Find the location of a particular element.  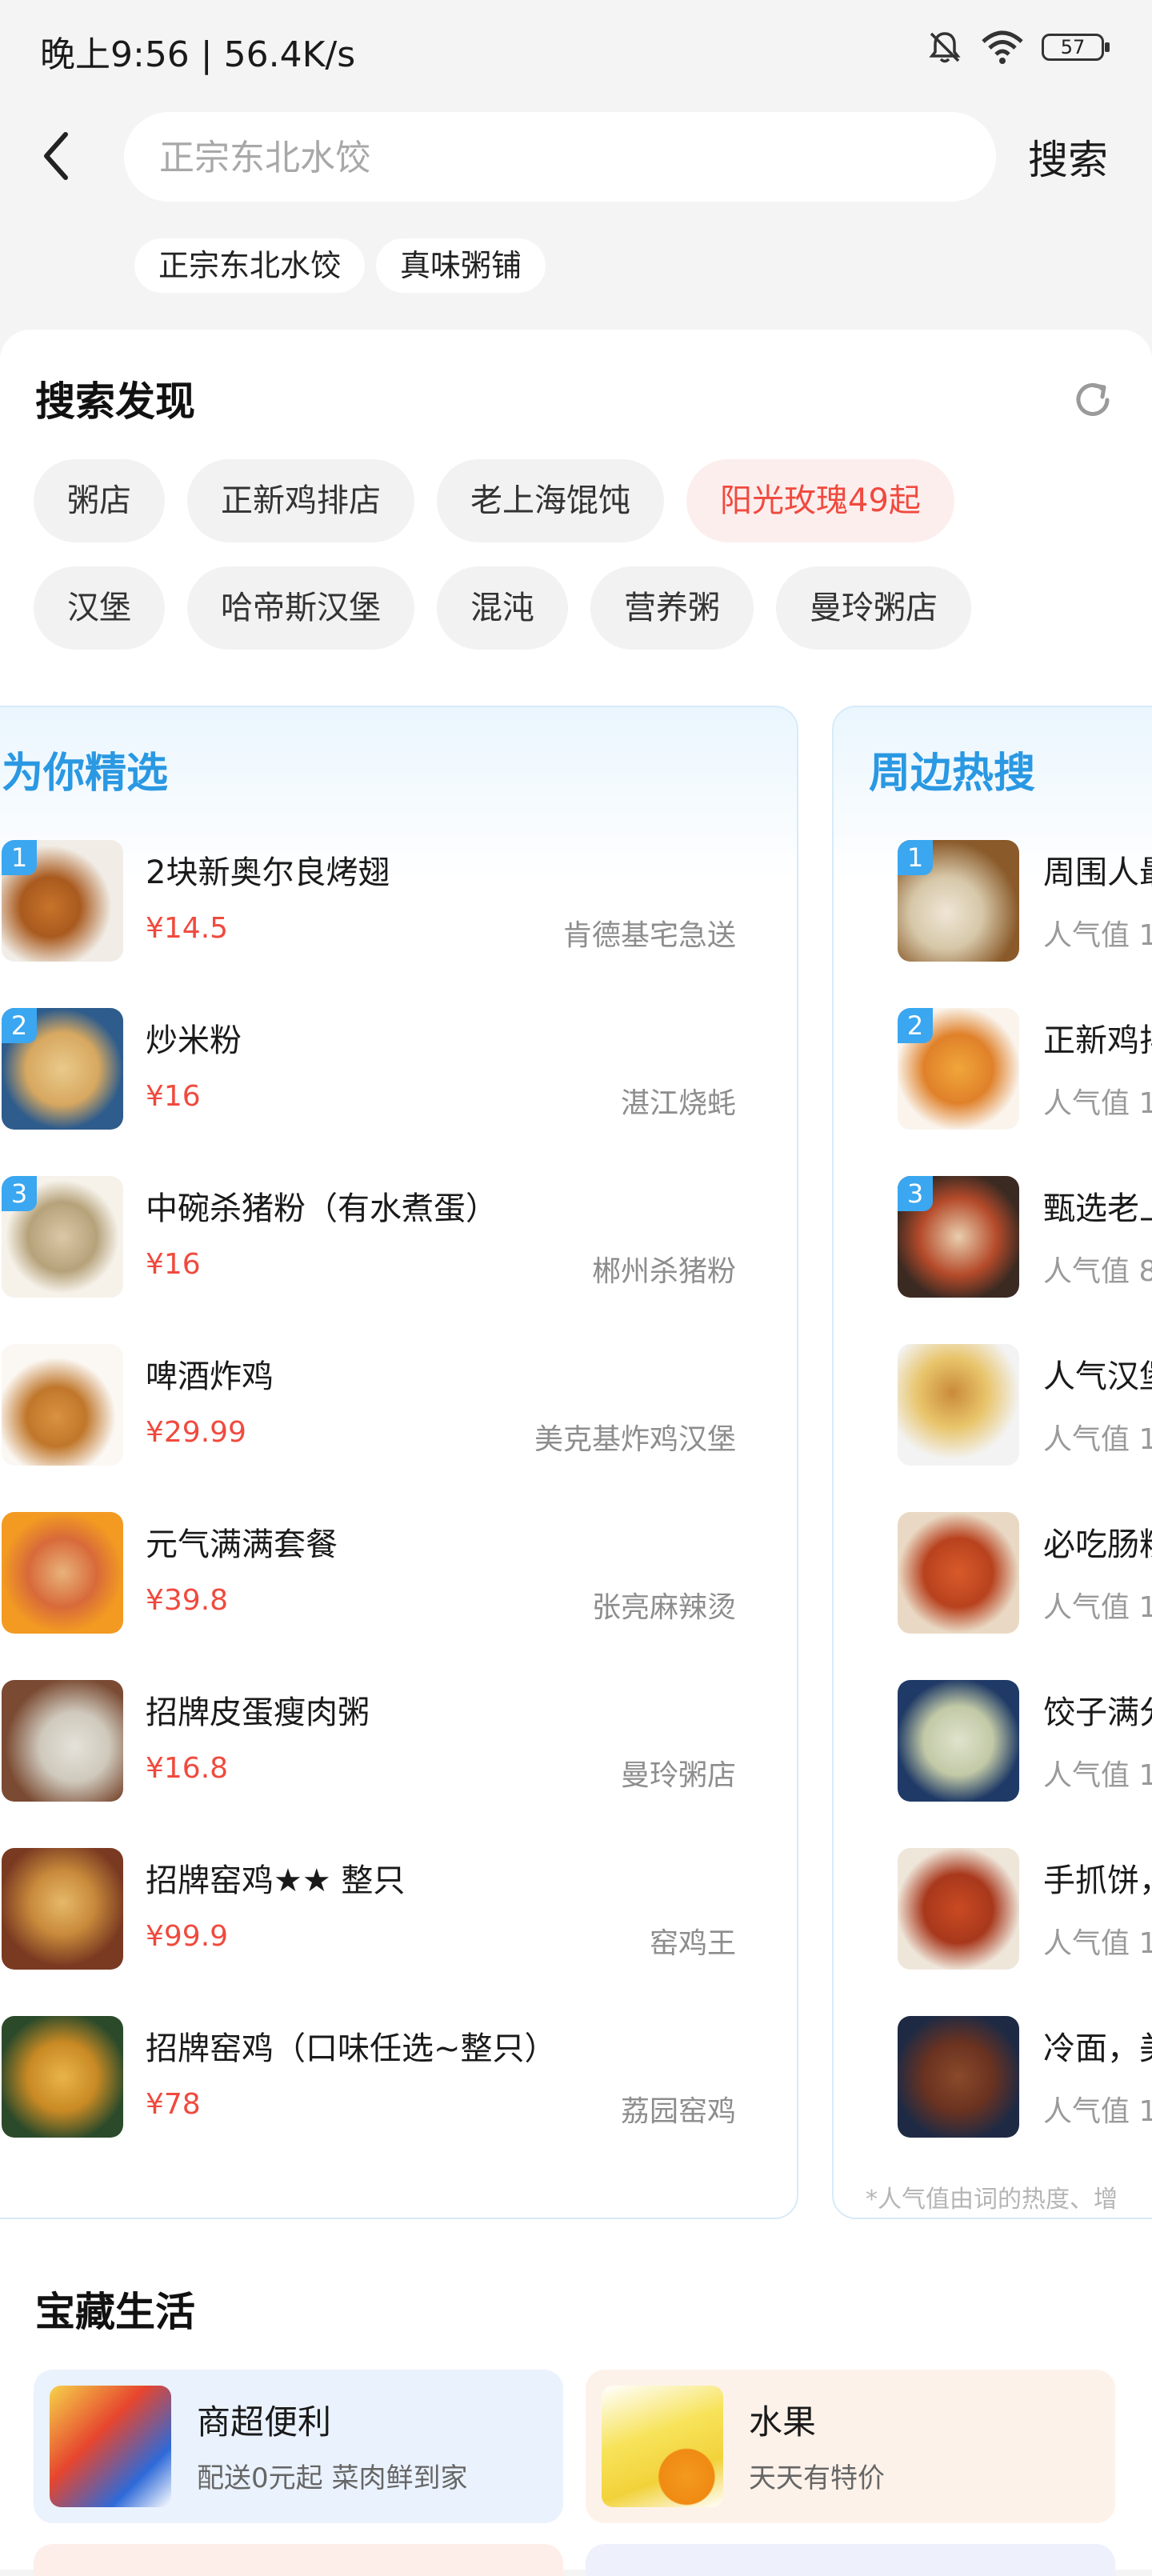

item-name: 周围人最 is located at coordinates (1097, 872).